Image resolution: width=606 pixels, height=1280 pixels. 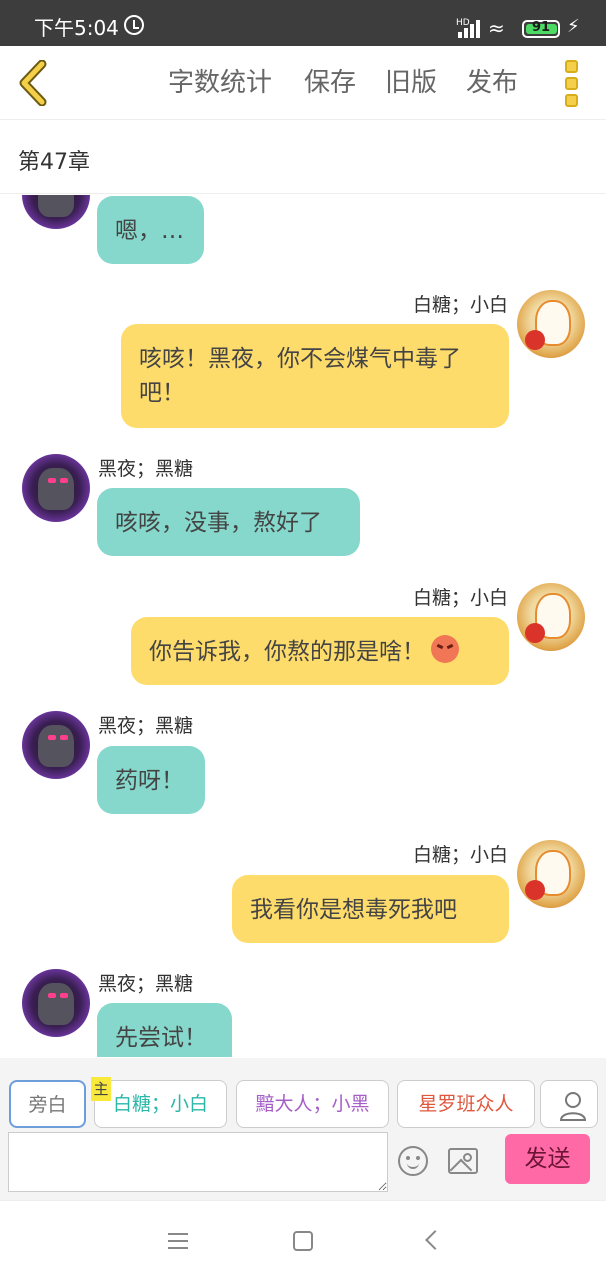 What do you see at coordinates (151, 780) in the screenshot?
I see `message-bubble: 药呀！` at bounding box center [151, 780].